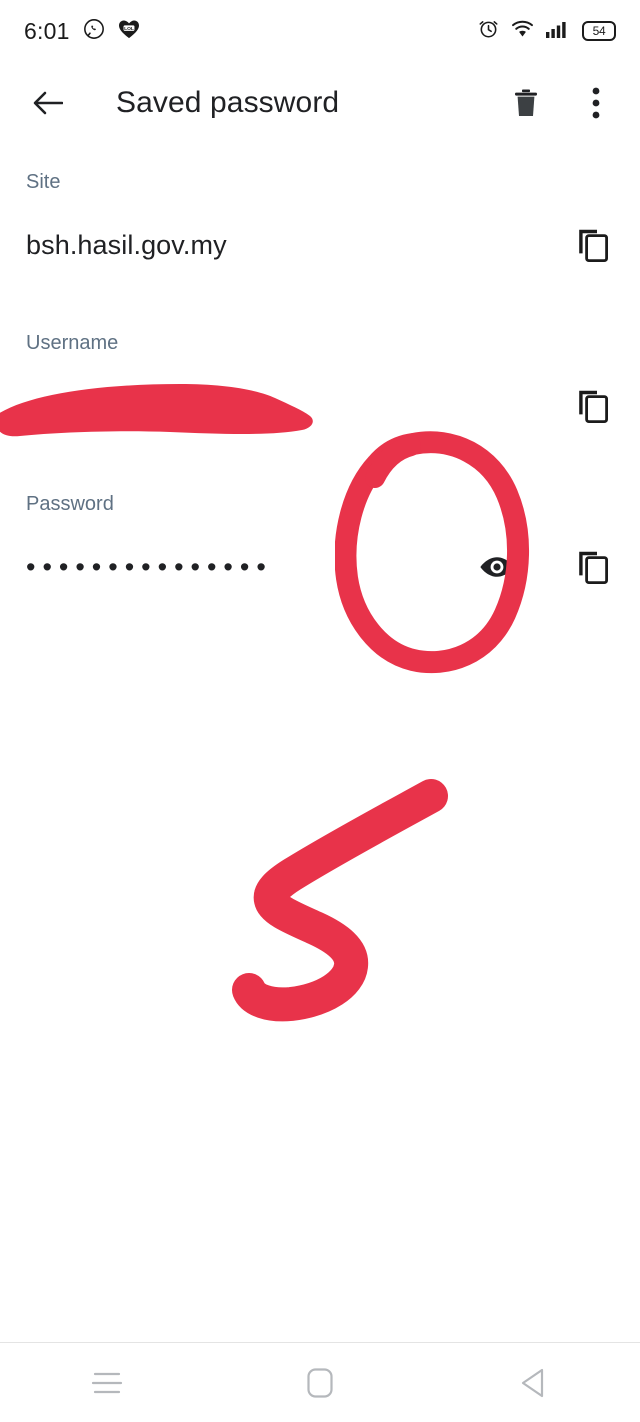  Describe the element at coordinates (522, 31) in the screenshot. I see `wifi-icon` at that location.